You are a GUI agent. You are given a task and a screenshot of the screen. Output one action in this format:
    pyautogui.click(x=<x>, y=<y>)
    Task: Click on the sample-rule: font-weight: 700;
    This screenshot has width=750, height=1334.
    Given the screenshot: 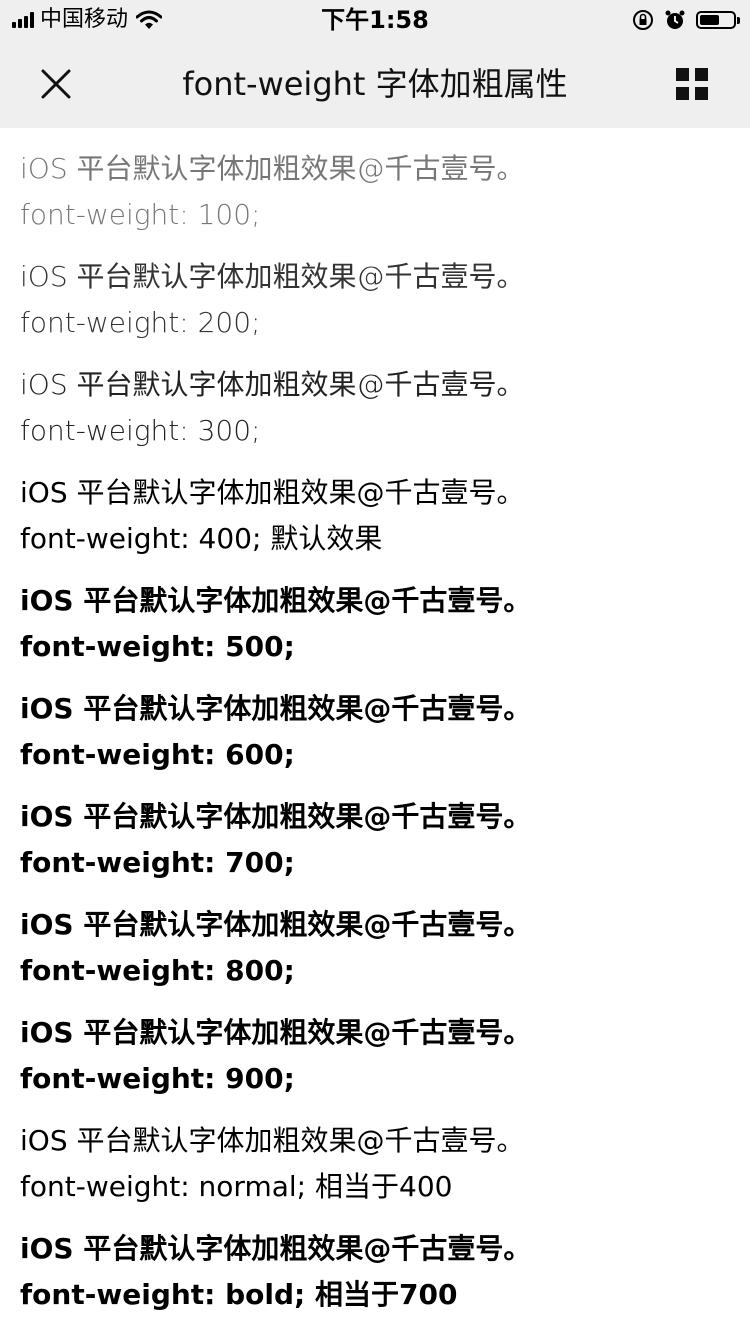 What is the action you would take?
    pyautogui.click(x=157, y=862)
    